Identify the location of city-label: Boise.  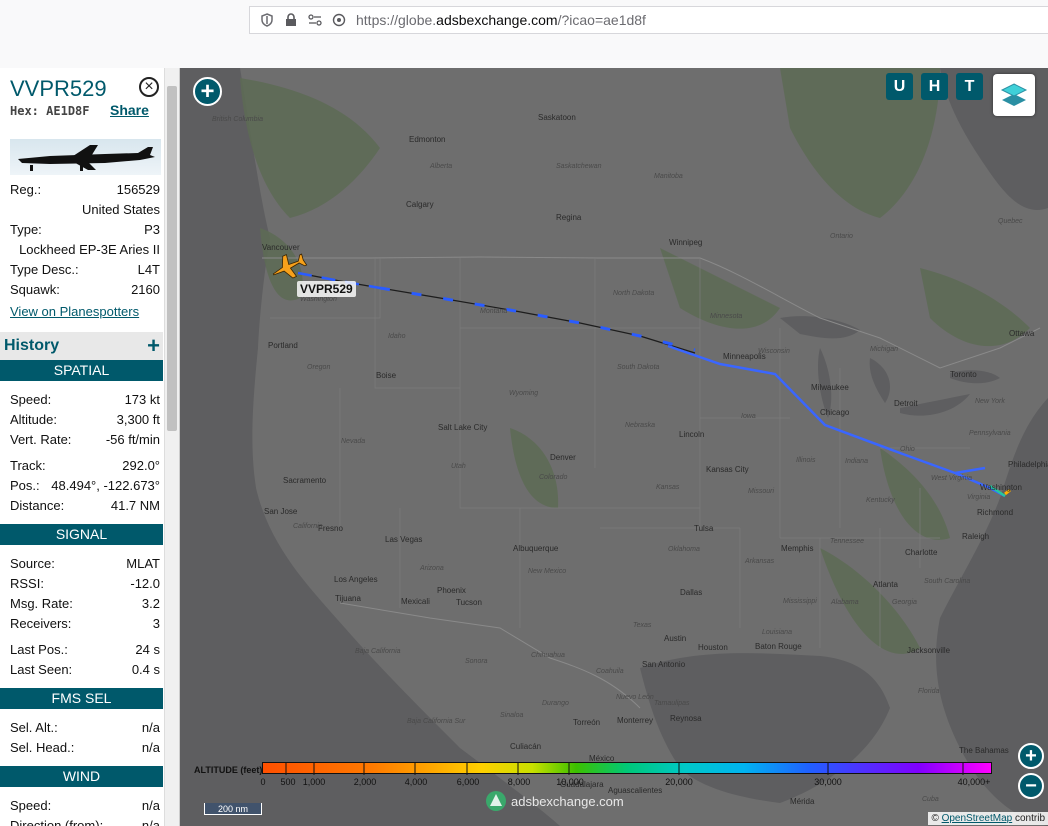
(386, 375).